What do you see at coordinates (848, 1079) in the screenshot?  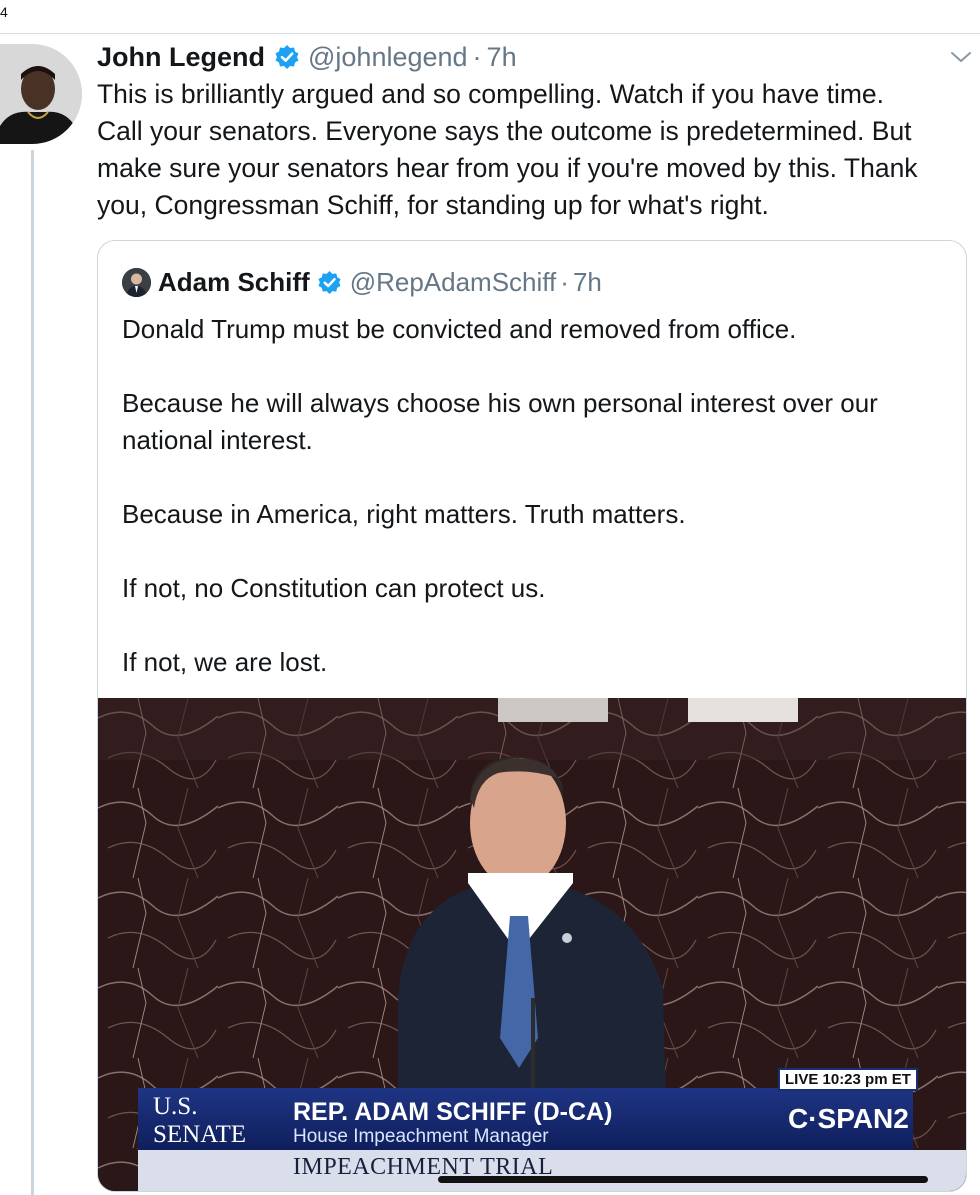 I see `live-badge: LIVE 10:23 pm ET` at bounding box center [848, 1079].